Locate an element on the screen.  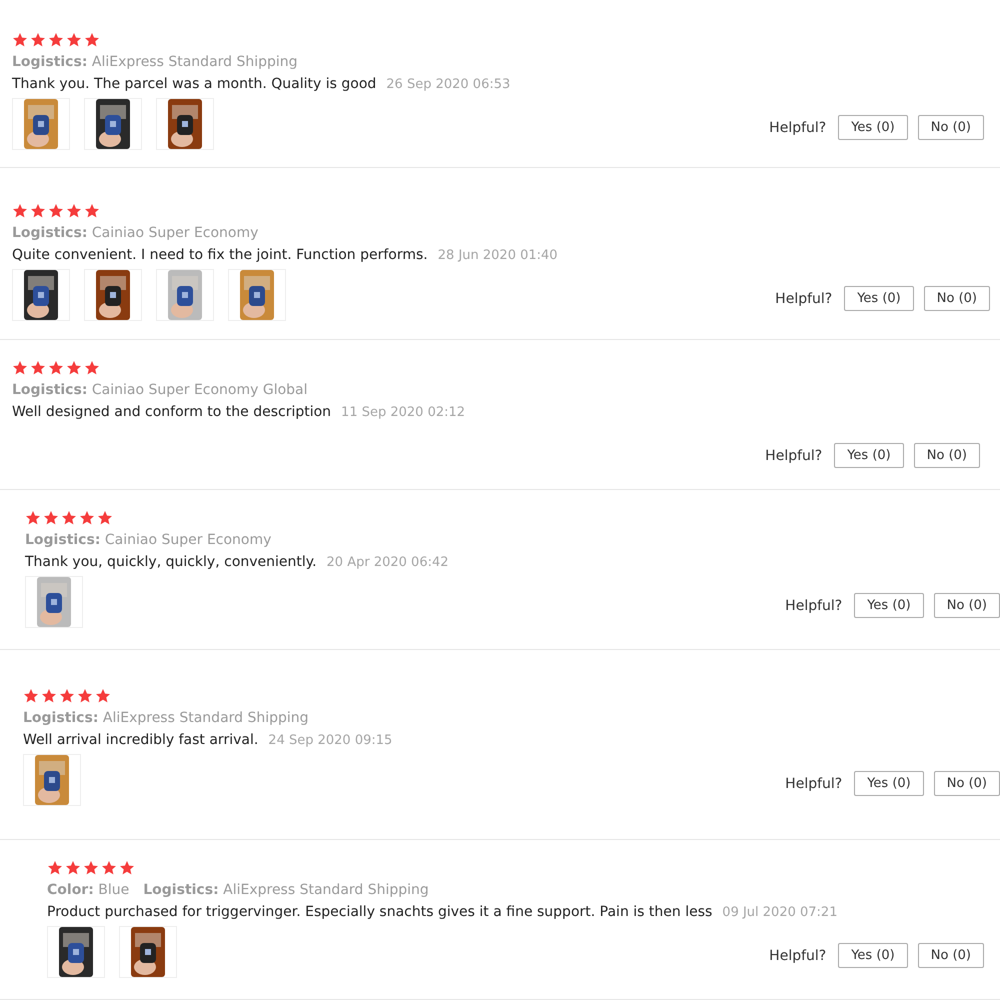
review-date: 28 Jun 2020 01:40 is located at coordinates (498, 255).